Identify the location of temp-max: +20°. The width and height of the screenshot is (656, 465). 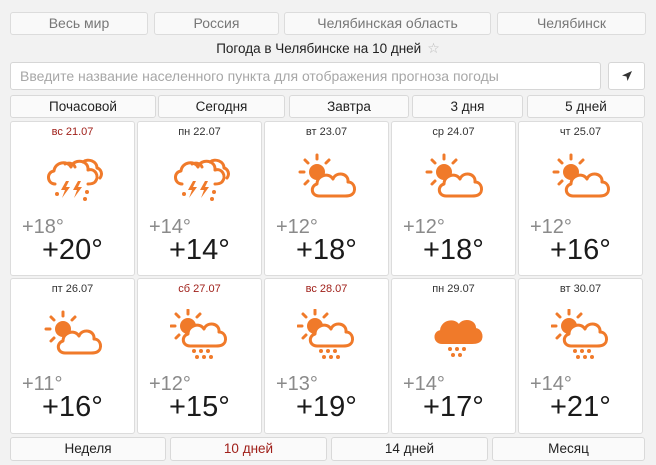
(72, 250).